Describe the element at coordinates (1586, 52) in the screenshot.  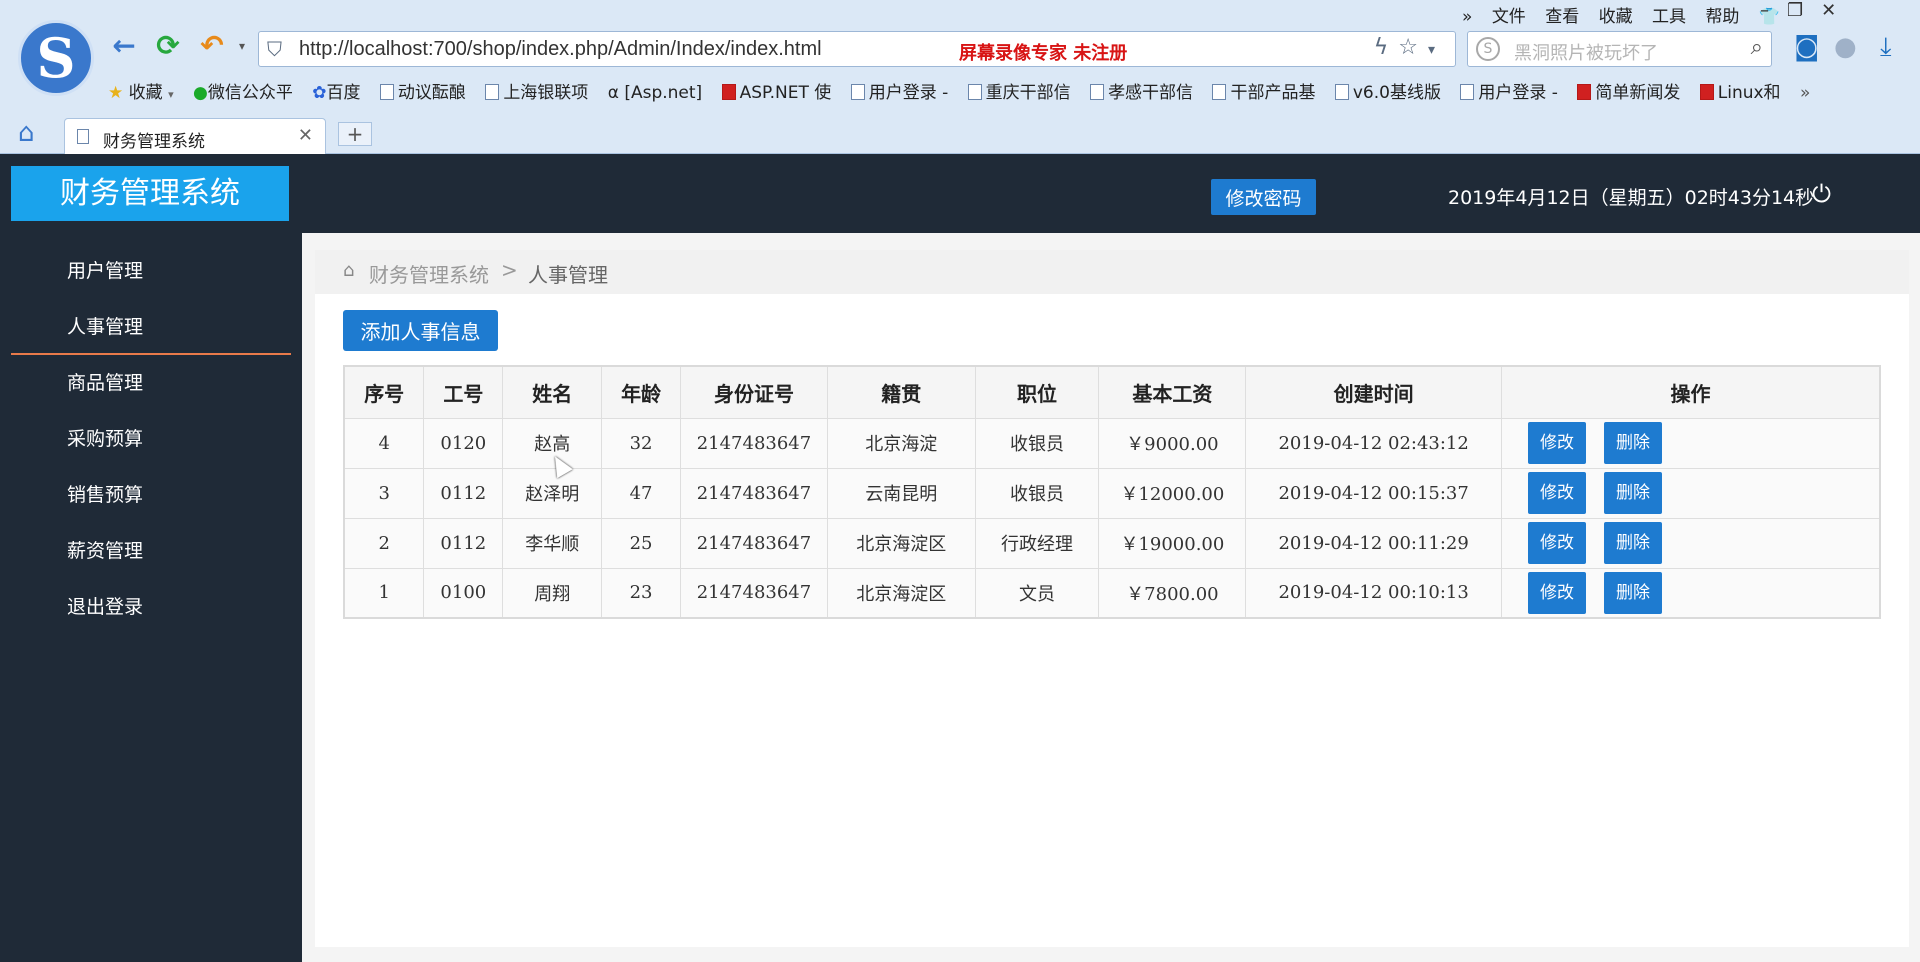
I see `search-input: 黑洞照片被玩坏了` at that location.